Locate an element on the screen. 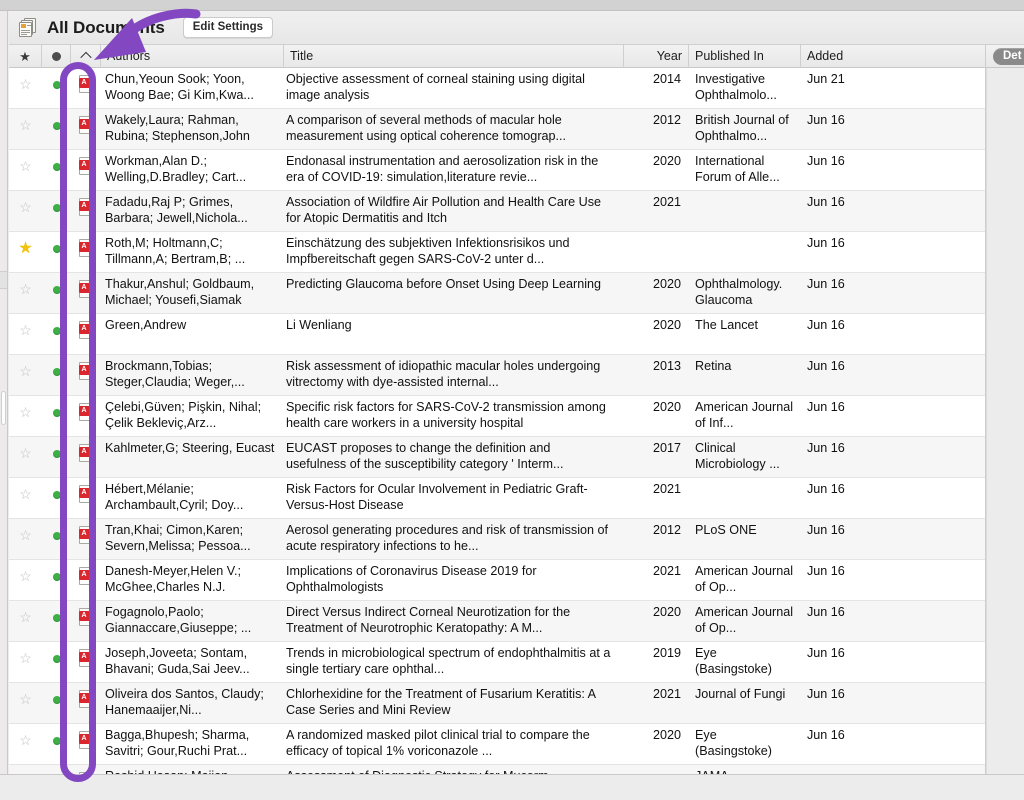  star-filled-icon: ★ is located at coordinates (25, 248).